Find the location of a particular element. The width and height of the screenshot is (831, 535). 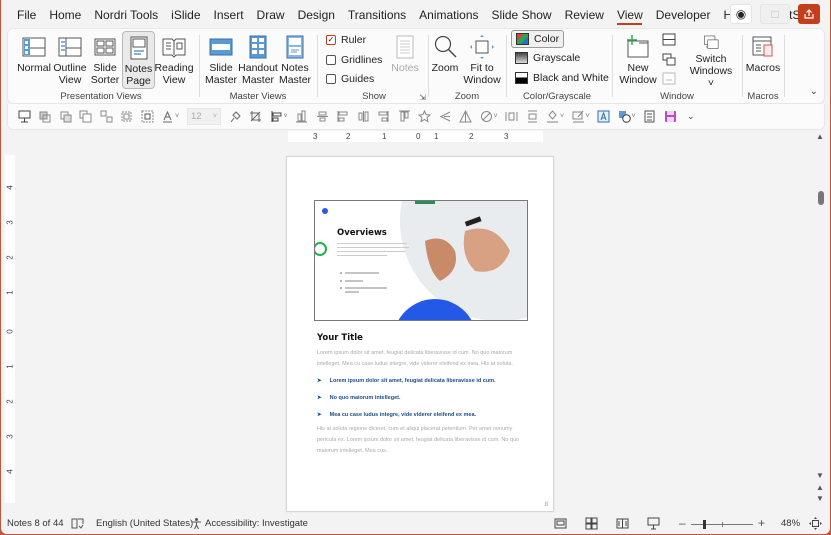

ruler-checkbox: ✓ Ruler is located at coordinates (346, 40).